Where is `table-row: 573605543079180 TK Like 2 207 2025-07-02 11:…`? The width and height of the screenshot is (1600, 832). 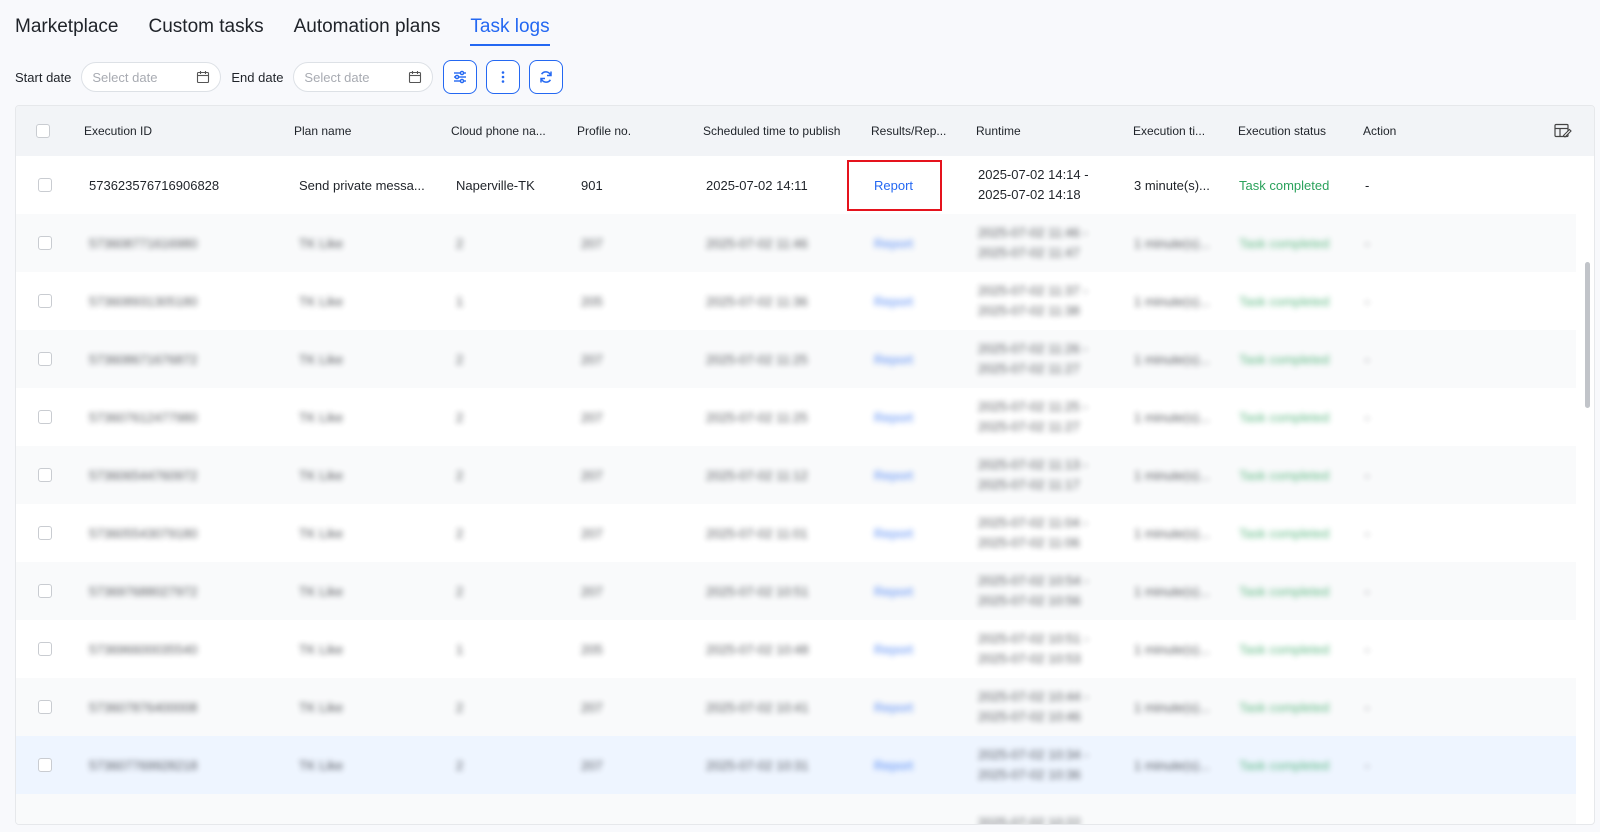
table-row: 573605543079180 TK Like 2 207 2025-07-02 11:… is located at coordinates (796, 533).